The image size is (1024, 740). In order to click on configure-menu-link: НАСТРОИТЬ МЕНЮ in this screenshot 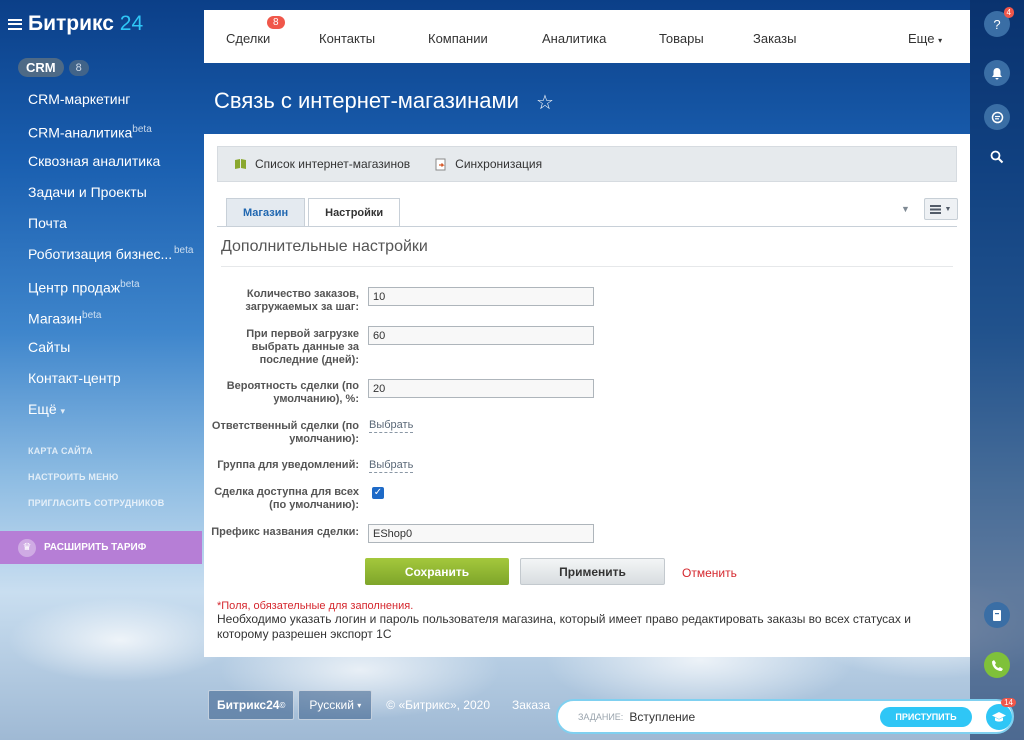, I will do `click(96, 484)`.